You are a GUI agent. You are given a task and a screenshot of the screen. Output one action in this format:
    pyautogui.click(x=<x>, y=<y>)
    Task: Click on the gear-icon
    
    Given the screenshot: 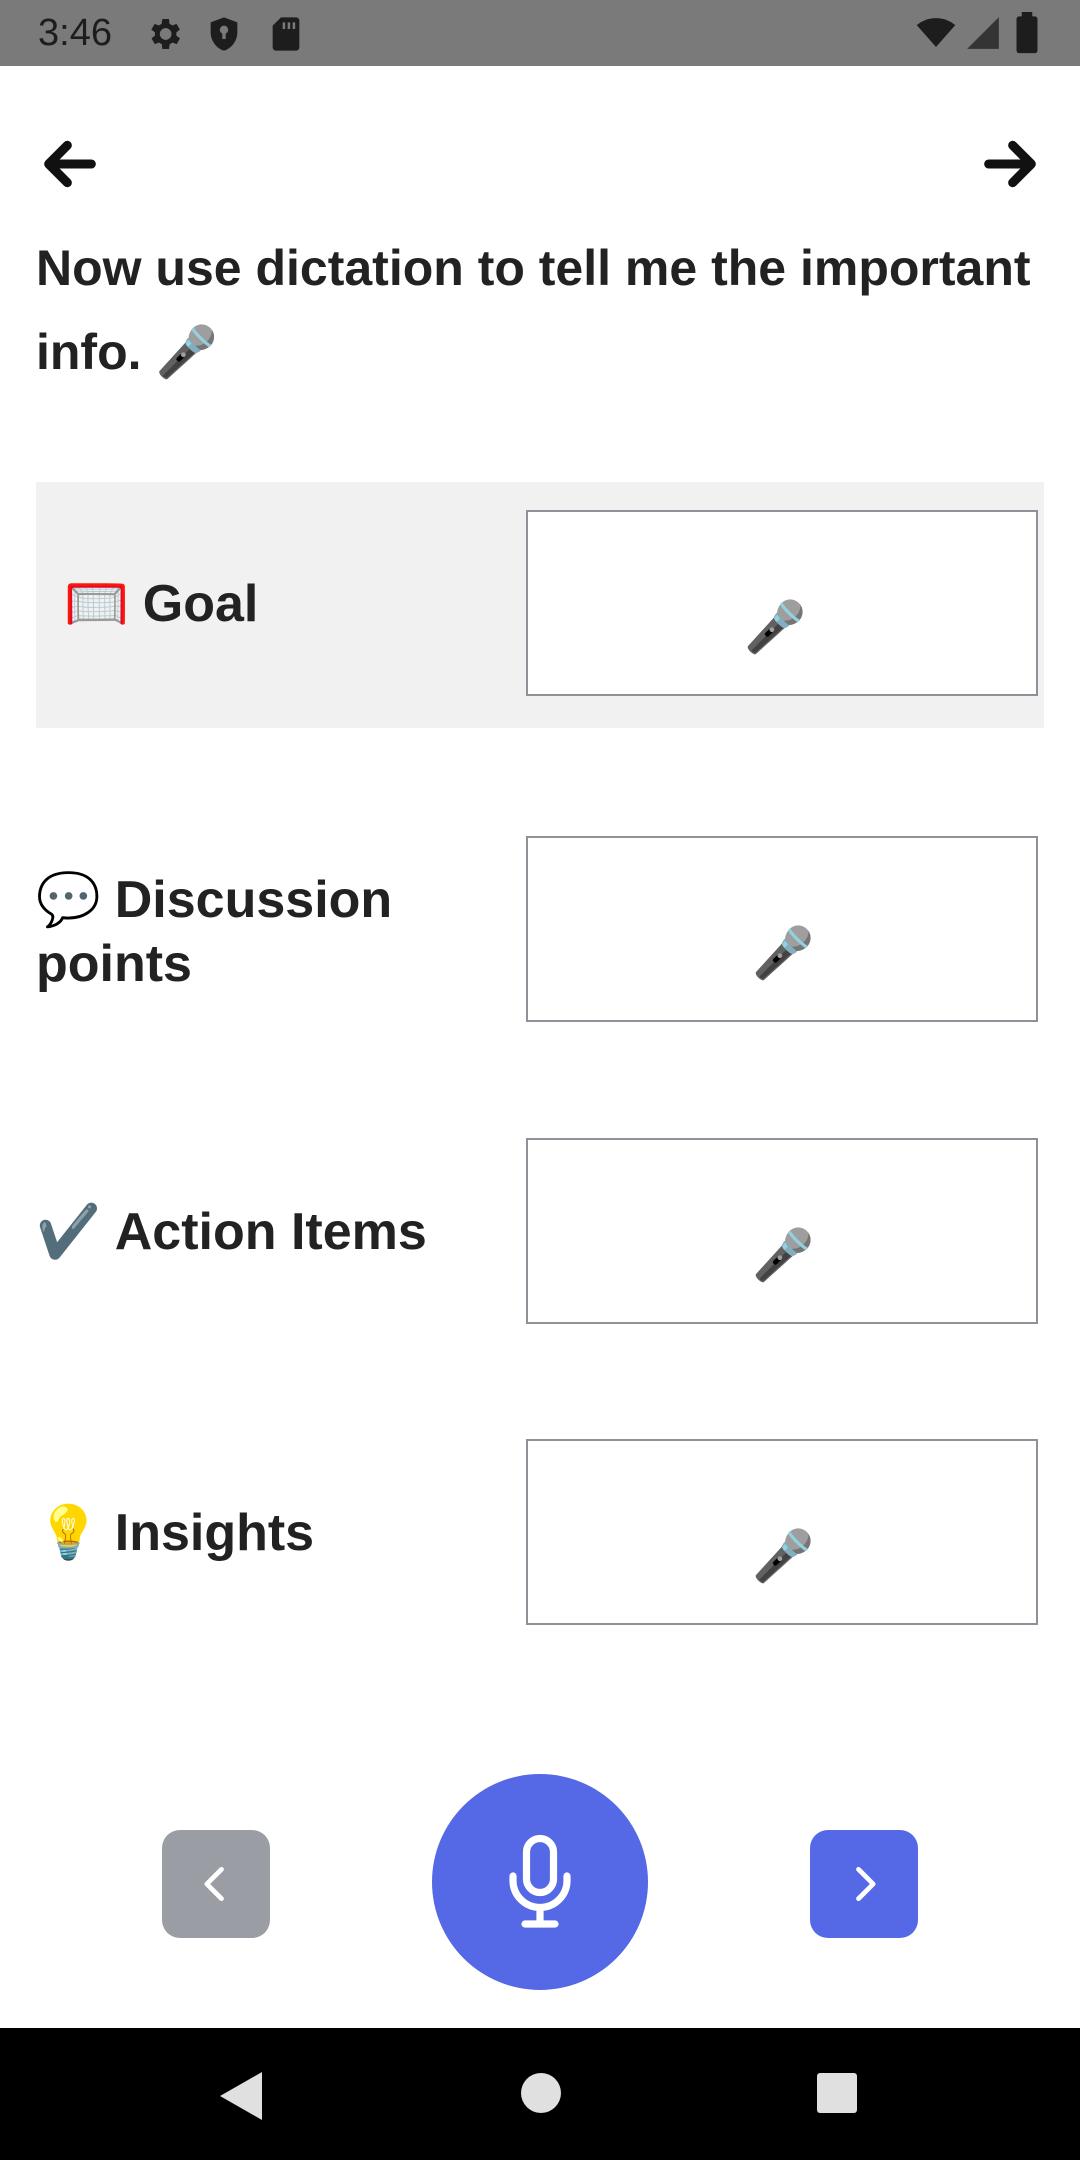 What is the action you would take?
    pyautogui.click(x=165, y=34)
    